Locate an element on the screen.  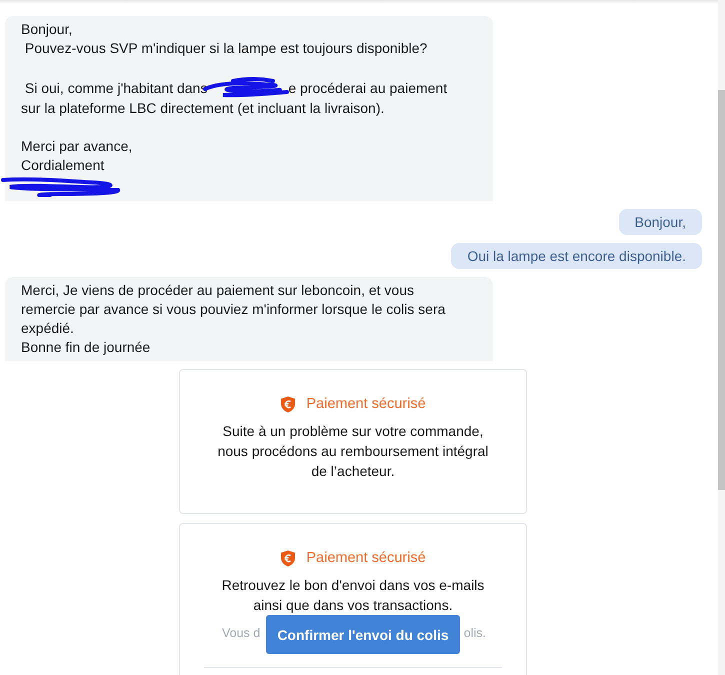
message-text: Cordialement is located at coordinates (62, 165).